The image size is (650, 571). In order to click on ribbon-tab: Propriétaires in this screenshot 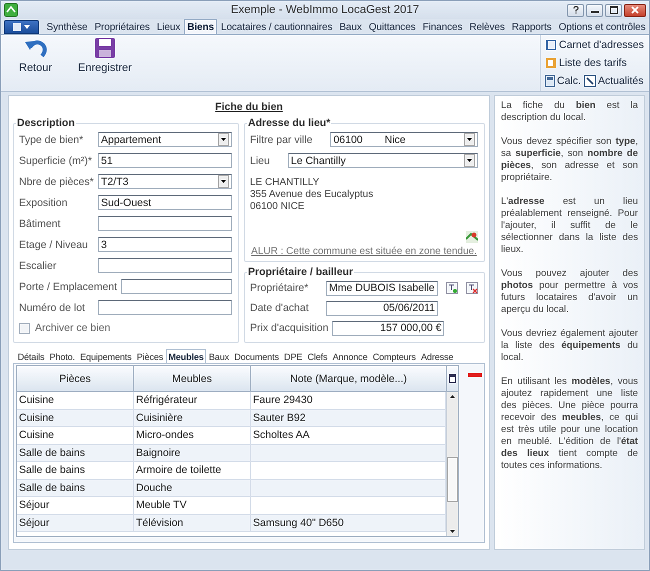, I will do `click(122, 26)`.